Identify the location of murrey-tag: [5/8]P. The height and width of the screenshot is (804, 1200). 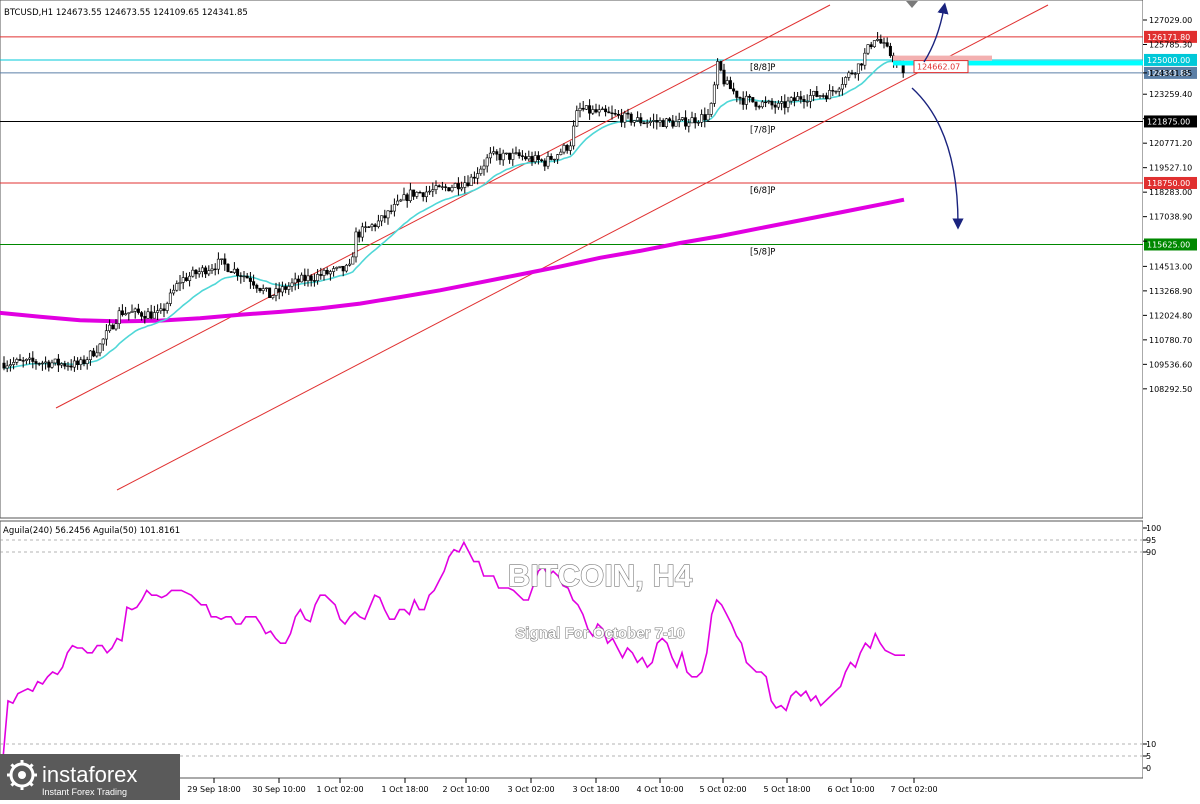
(762, 252).